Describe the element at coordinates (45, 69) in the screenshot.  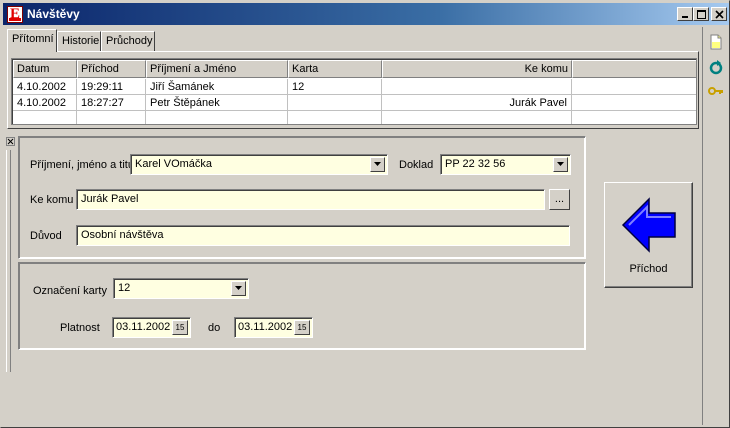
I see `column-header-datum: Datum` at that location.